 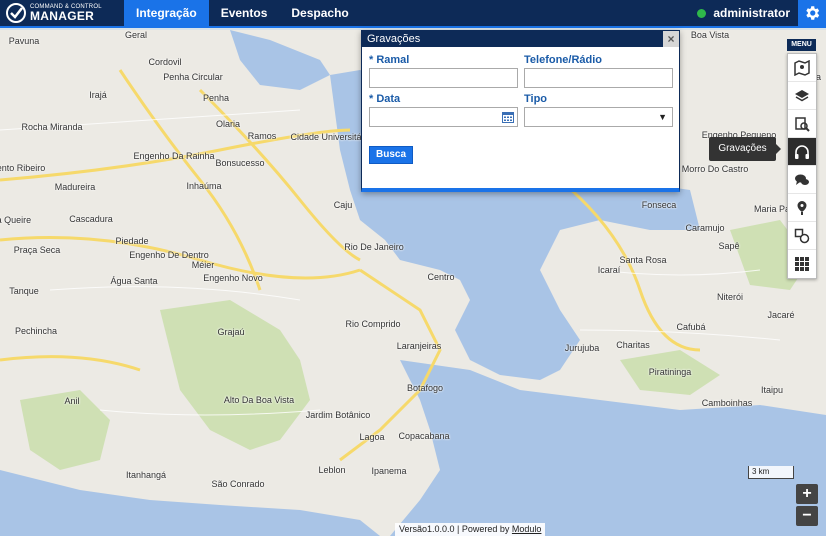 What do you see at coordinates (389, 60) in the screenshot?
I see `ramal-label: * Ramal` at bounding box center [389, 60].